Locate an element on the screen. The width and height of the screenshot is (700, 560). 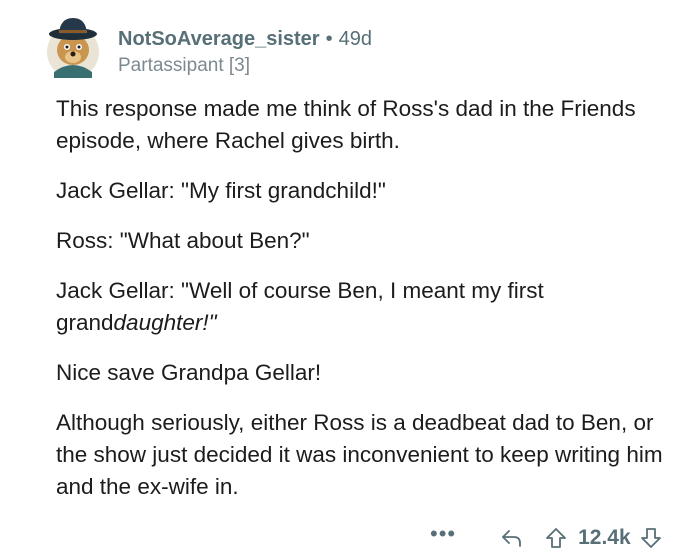
upvote-icon is located at coordinates (556, 538).